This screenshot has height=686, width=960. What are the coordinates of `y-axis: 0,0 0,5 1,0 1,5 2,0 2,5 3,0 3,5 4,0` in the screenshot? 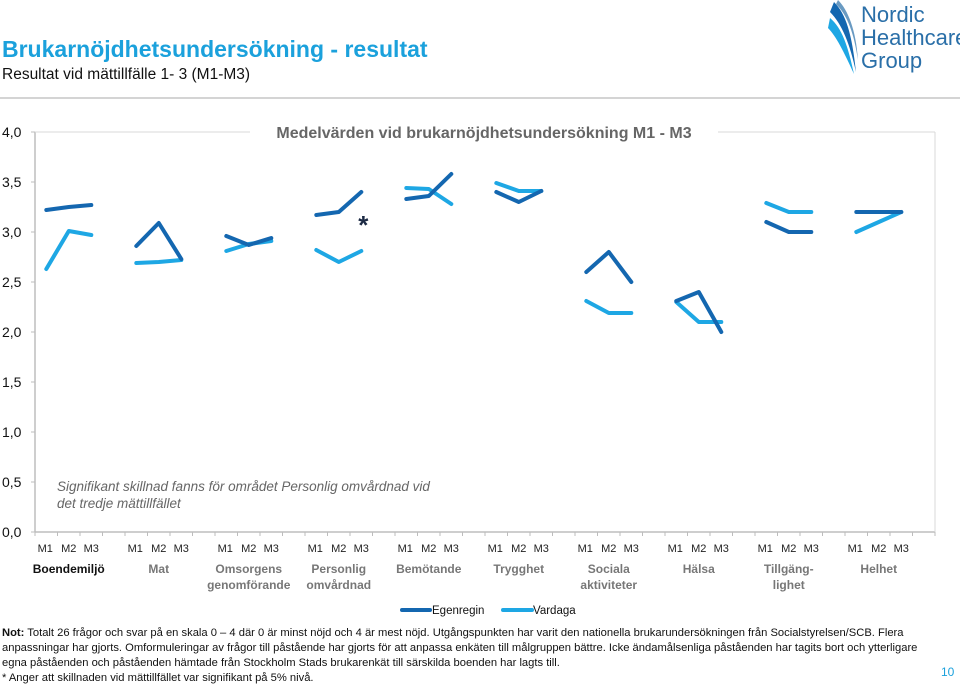 It's located at (18, 332).